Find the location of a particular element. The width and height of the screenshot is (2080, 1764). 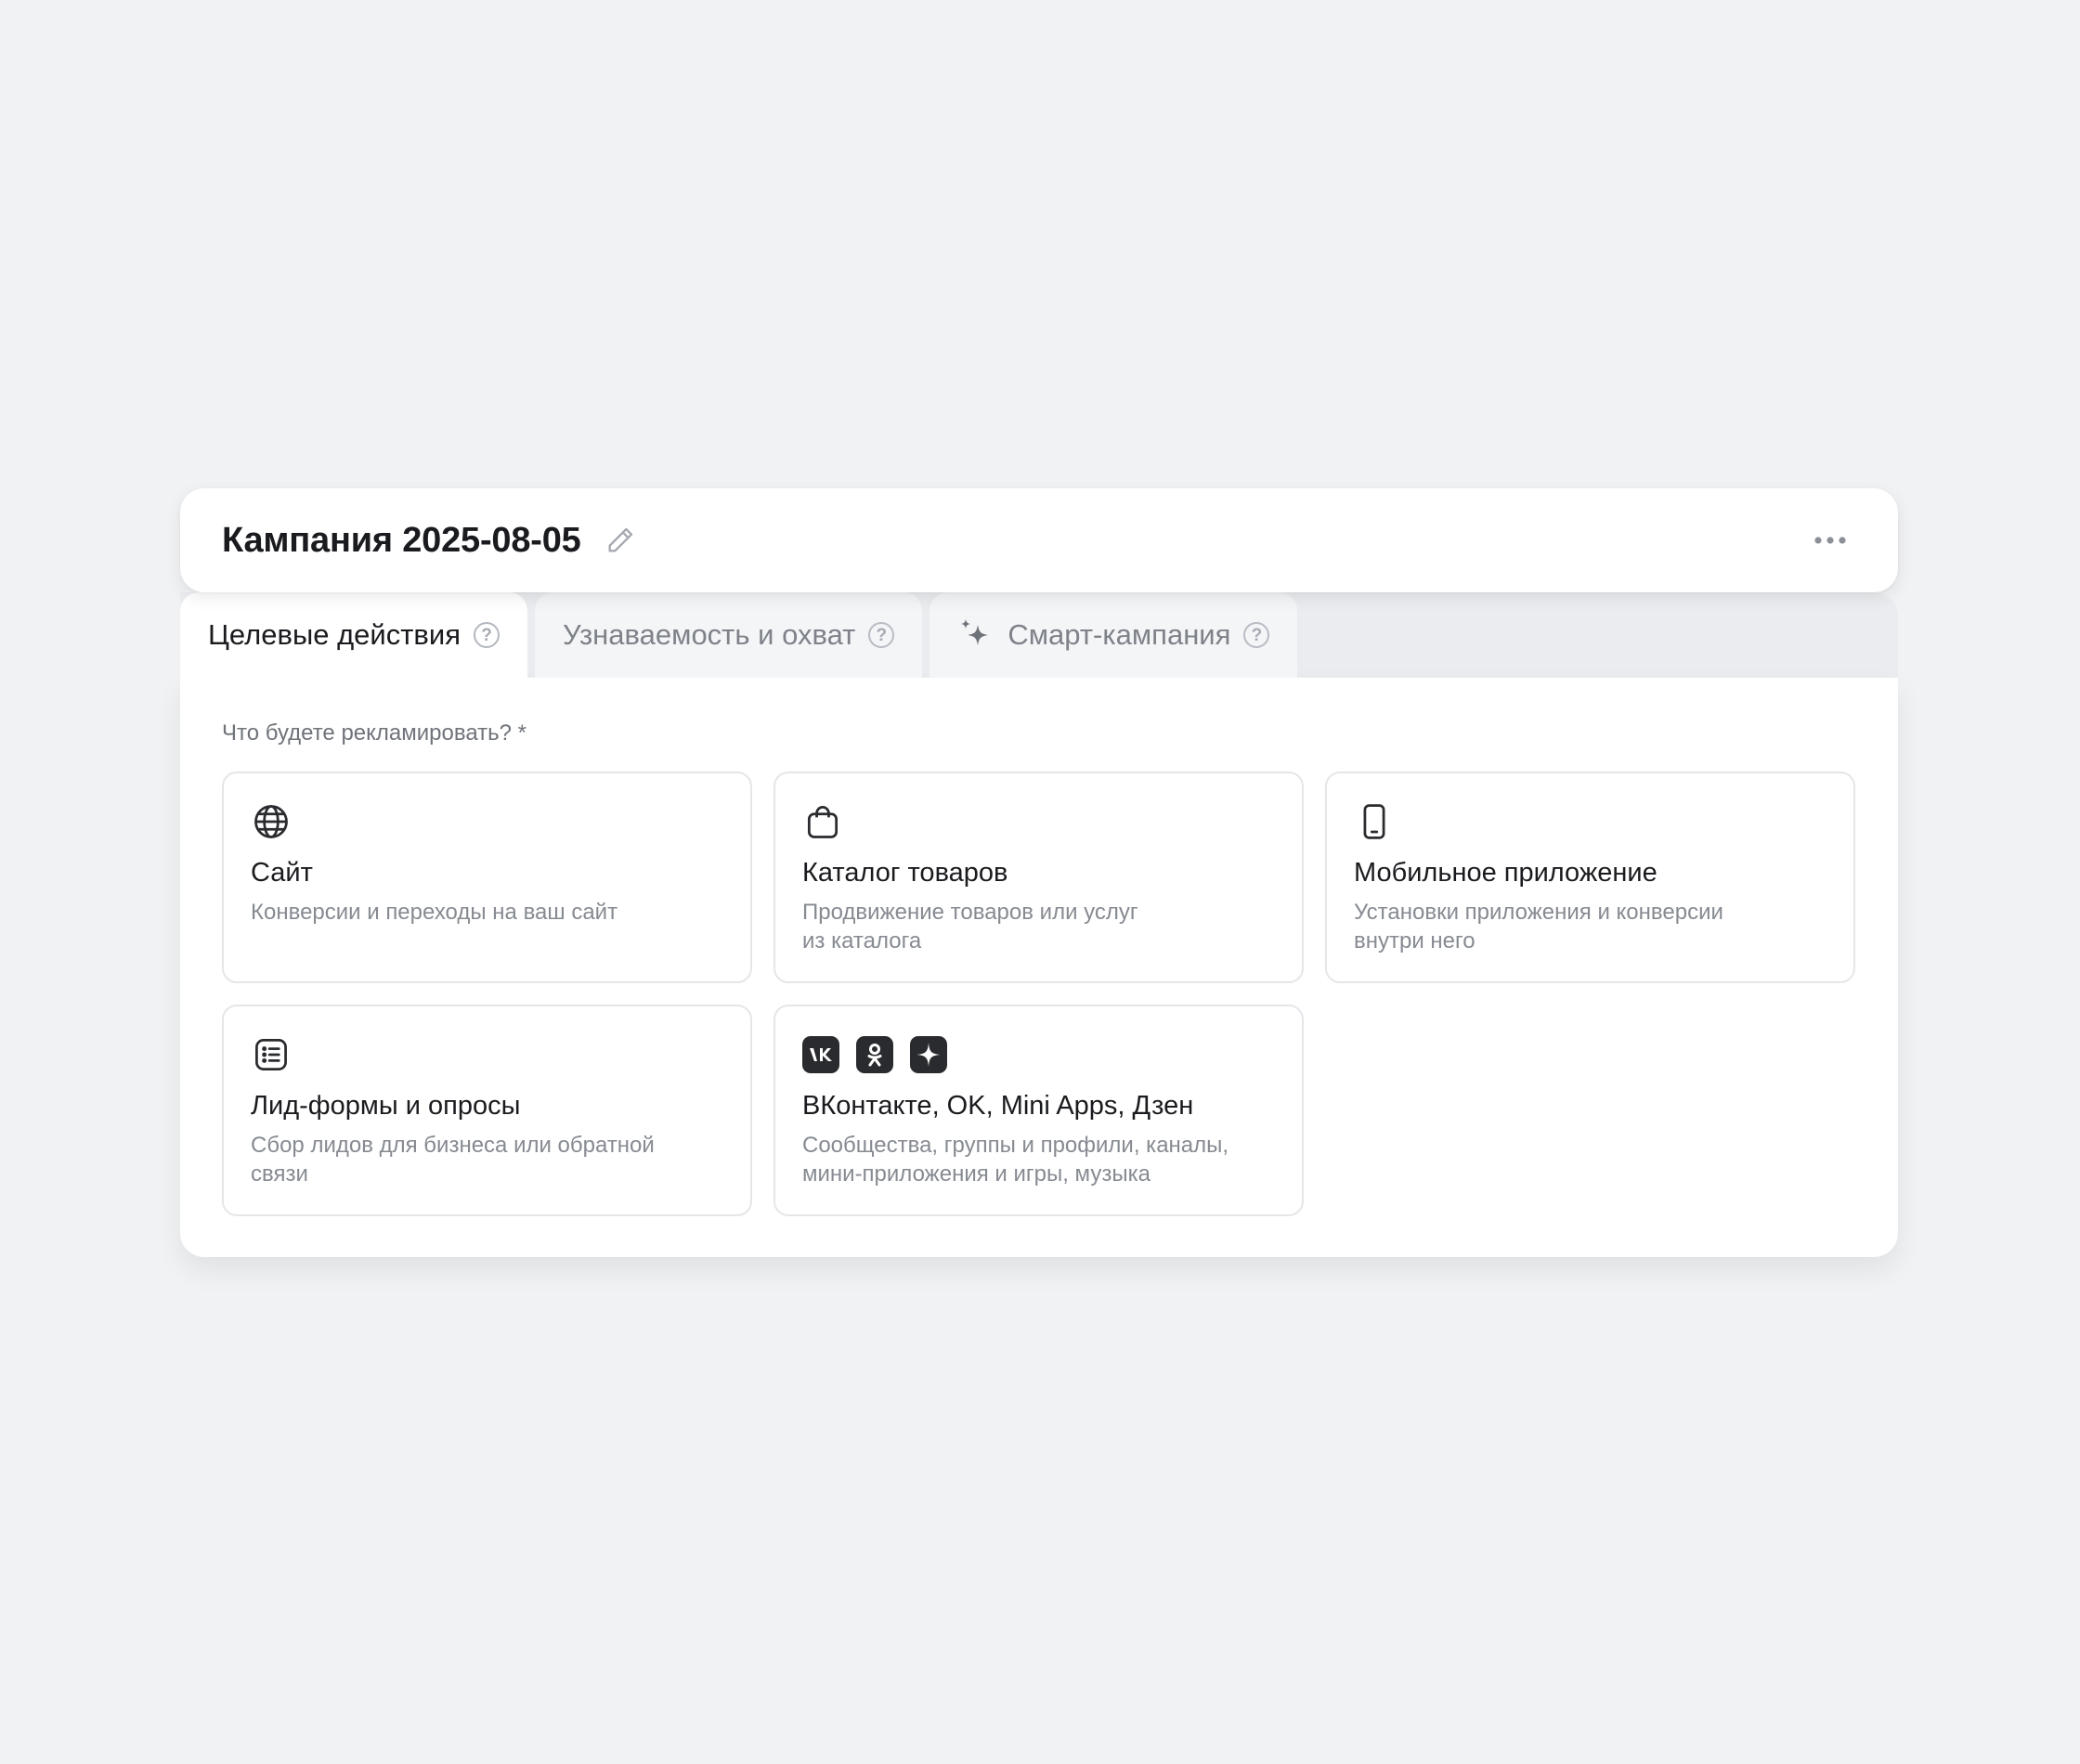

tab-target-actions: Целевые действия ? is located at coordinates (353, 635).